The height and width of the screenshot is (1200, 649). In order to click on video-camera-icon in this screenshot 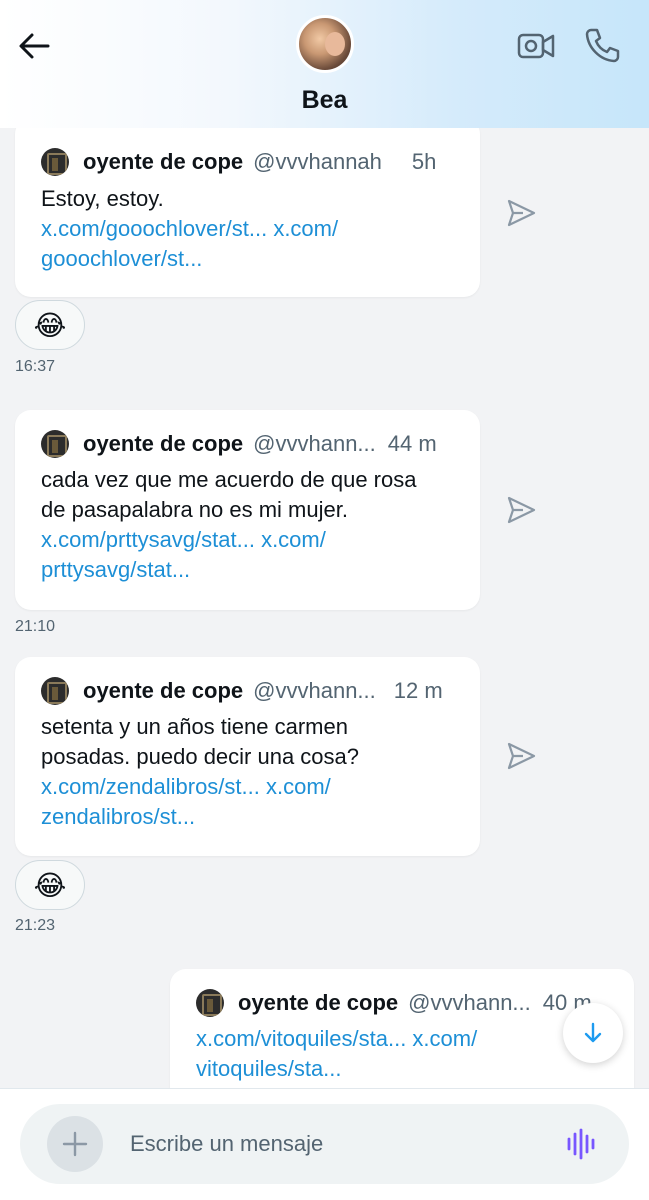, I will do `click(536, 46)`.